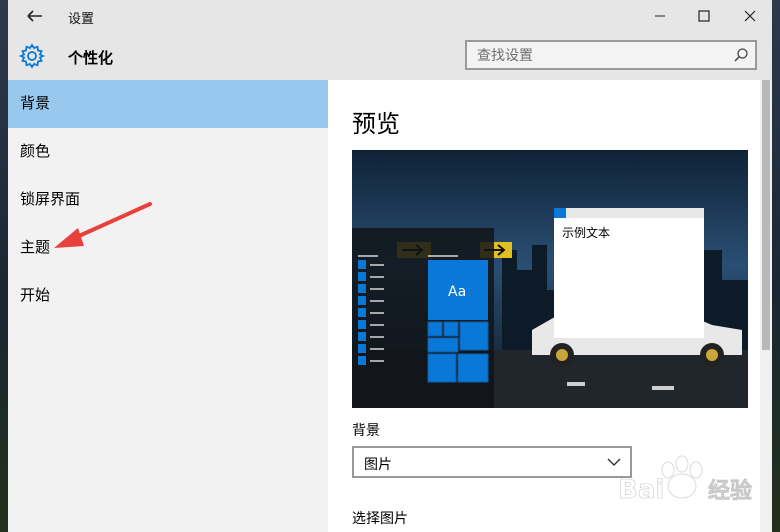  I want to click on baidu-watermark-logo: Bai 经验 jingyan.baidu.com, so click(685, 489).